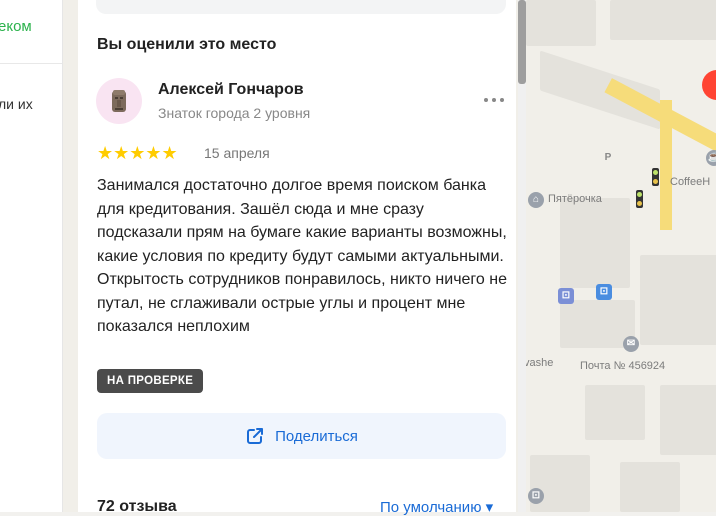  What do you see at coordinates (522, 256) in the screenshot?
I see `panel-scrollbar` at bounding box center [522, 256].